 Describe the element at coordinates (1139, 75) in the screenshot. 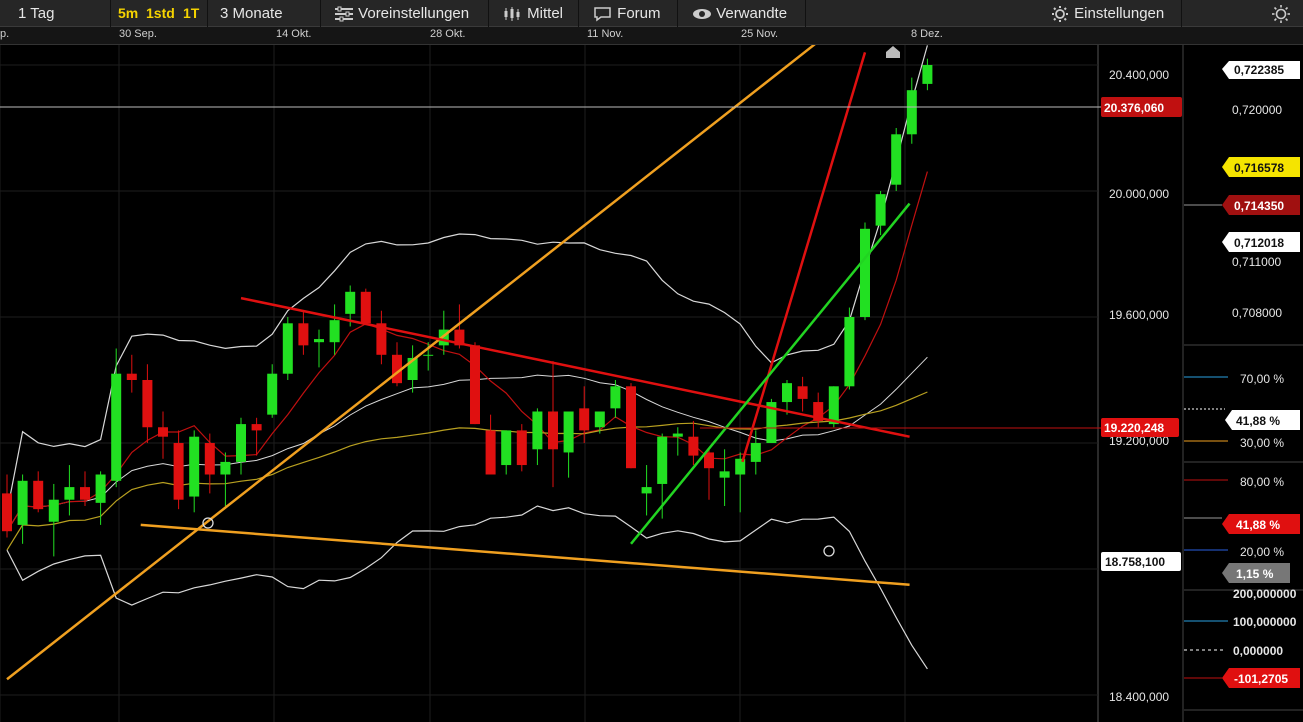

I see `price-tick: 20.400,000` at that location.